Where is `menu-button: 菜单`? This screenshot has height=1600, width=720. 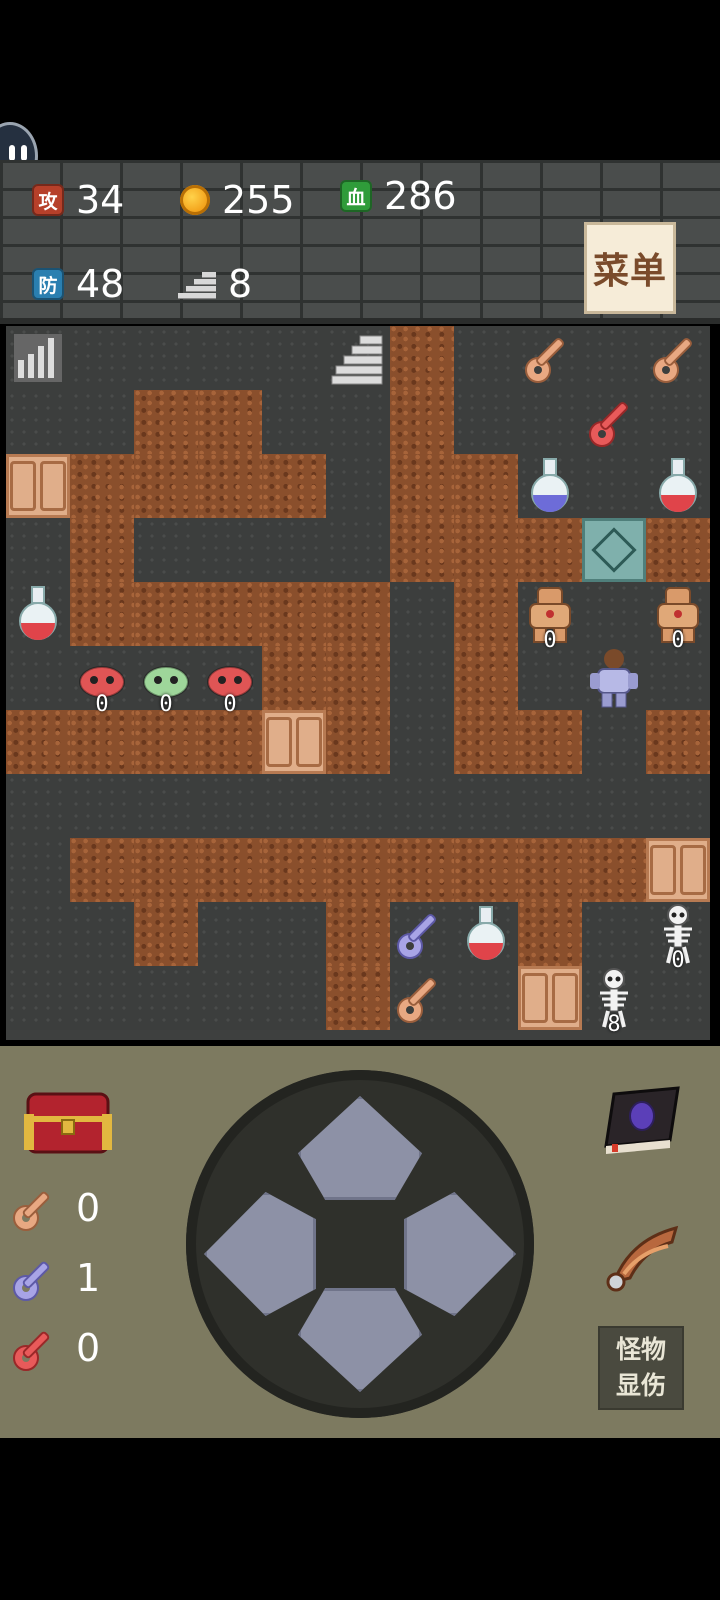
menu-button: 菜单 is located at coordinates (630, 268).